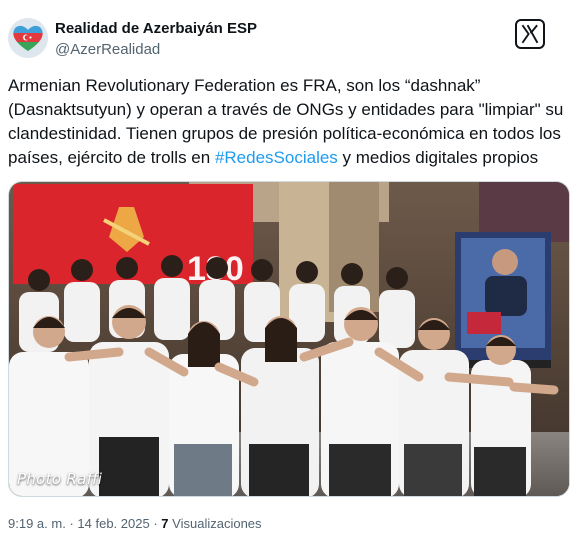  What do you see at coordinates (216, 523) in the screenshot?
I see `views-label: Visualizaciones` at bounding box center [216, 523].